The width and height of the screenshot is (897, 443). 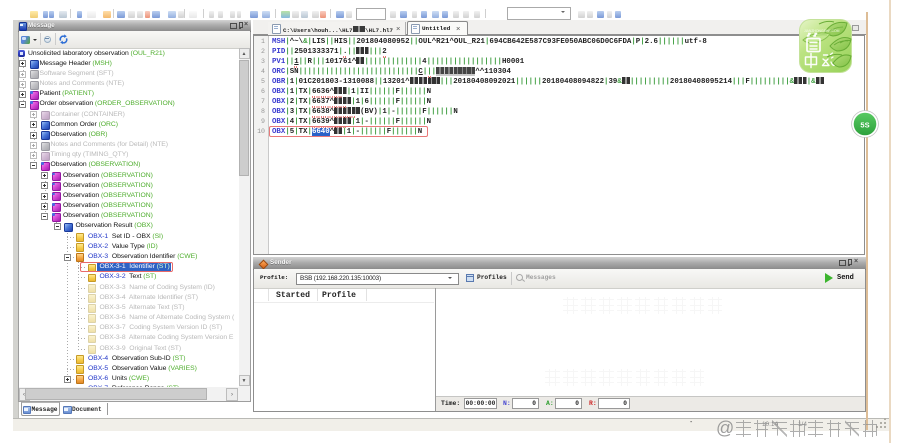 I want to click on svg-text: JIANZHONGSHE.COM, so click(x=822, y=31).